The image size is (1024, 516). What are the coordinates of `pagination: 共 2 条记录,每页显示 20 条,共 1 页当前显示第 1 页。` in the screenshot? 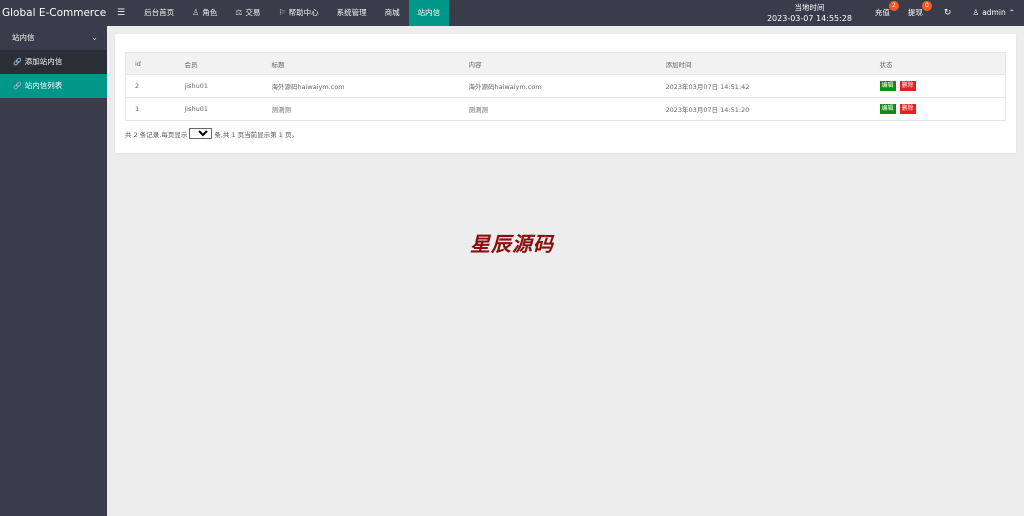 It's located at (211, 133).